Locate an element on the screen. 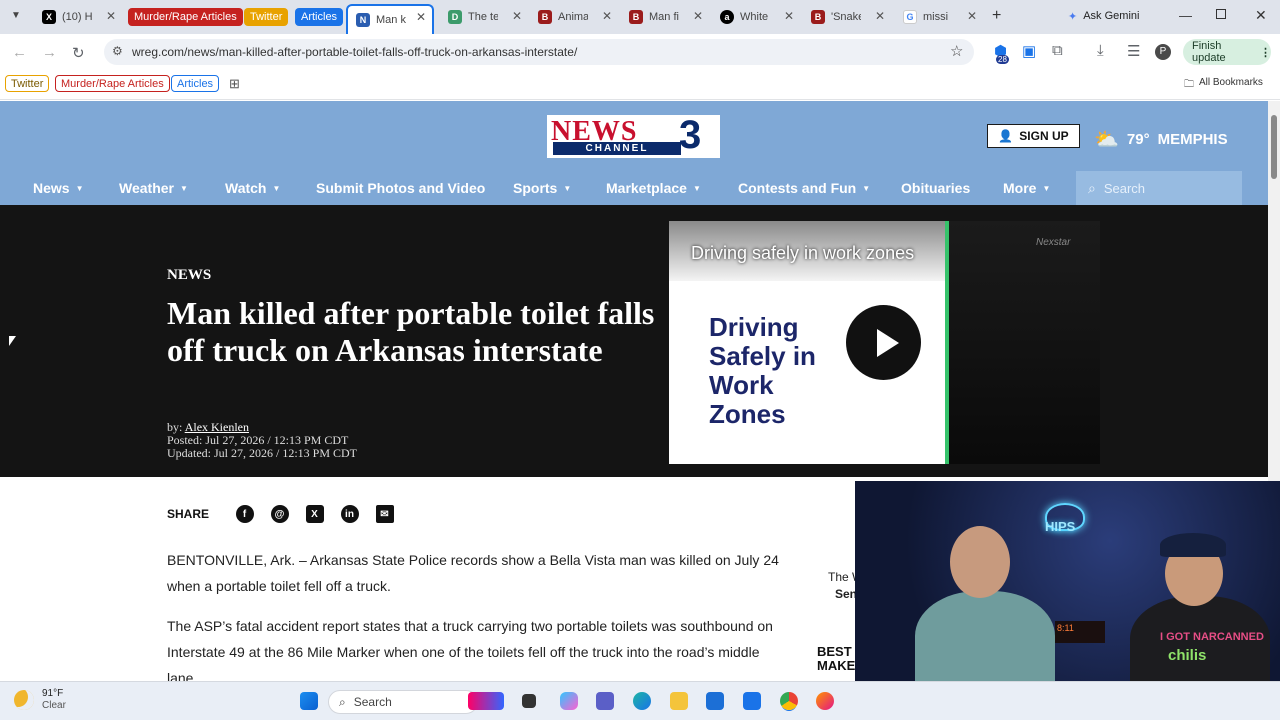 The height and width of the screenshot is (720, 1280). sign-up-button: 👤 SIGN UP is located at coordinates (1033, 136).